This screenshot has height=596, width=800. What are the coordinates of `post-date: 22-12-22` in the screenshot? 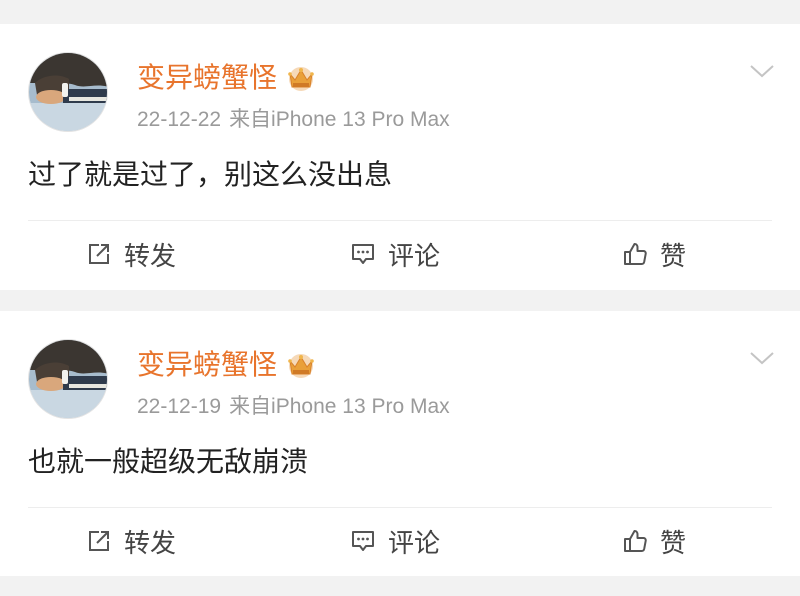 It's located at (179, 119).